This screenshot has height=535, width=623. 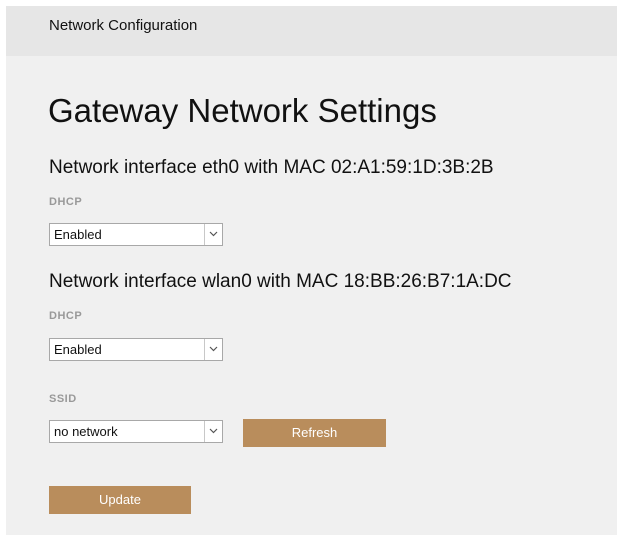 What do you see at coordinates (120, 500) in the screenshot?
I see `update-button: Update` at bounding box center [120, 500].